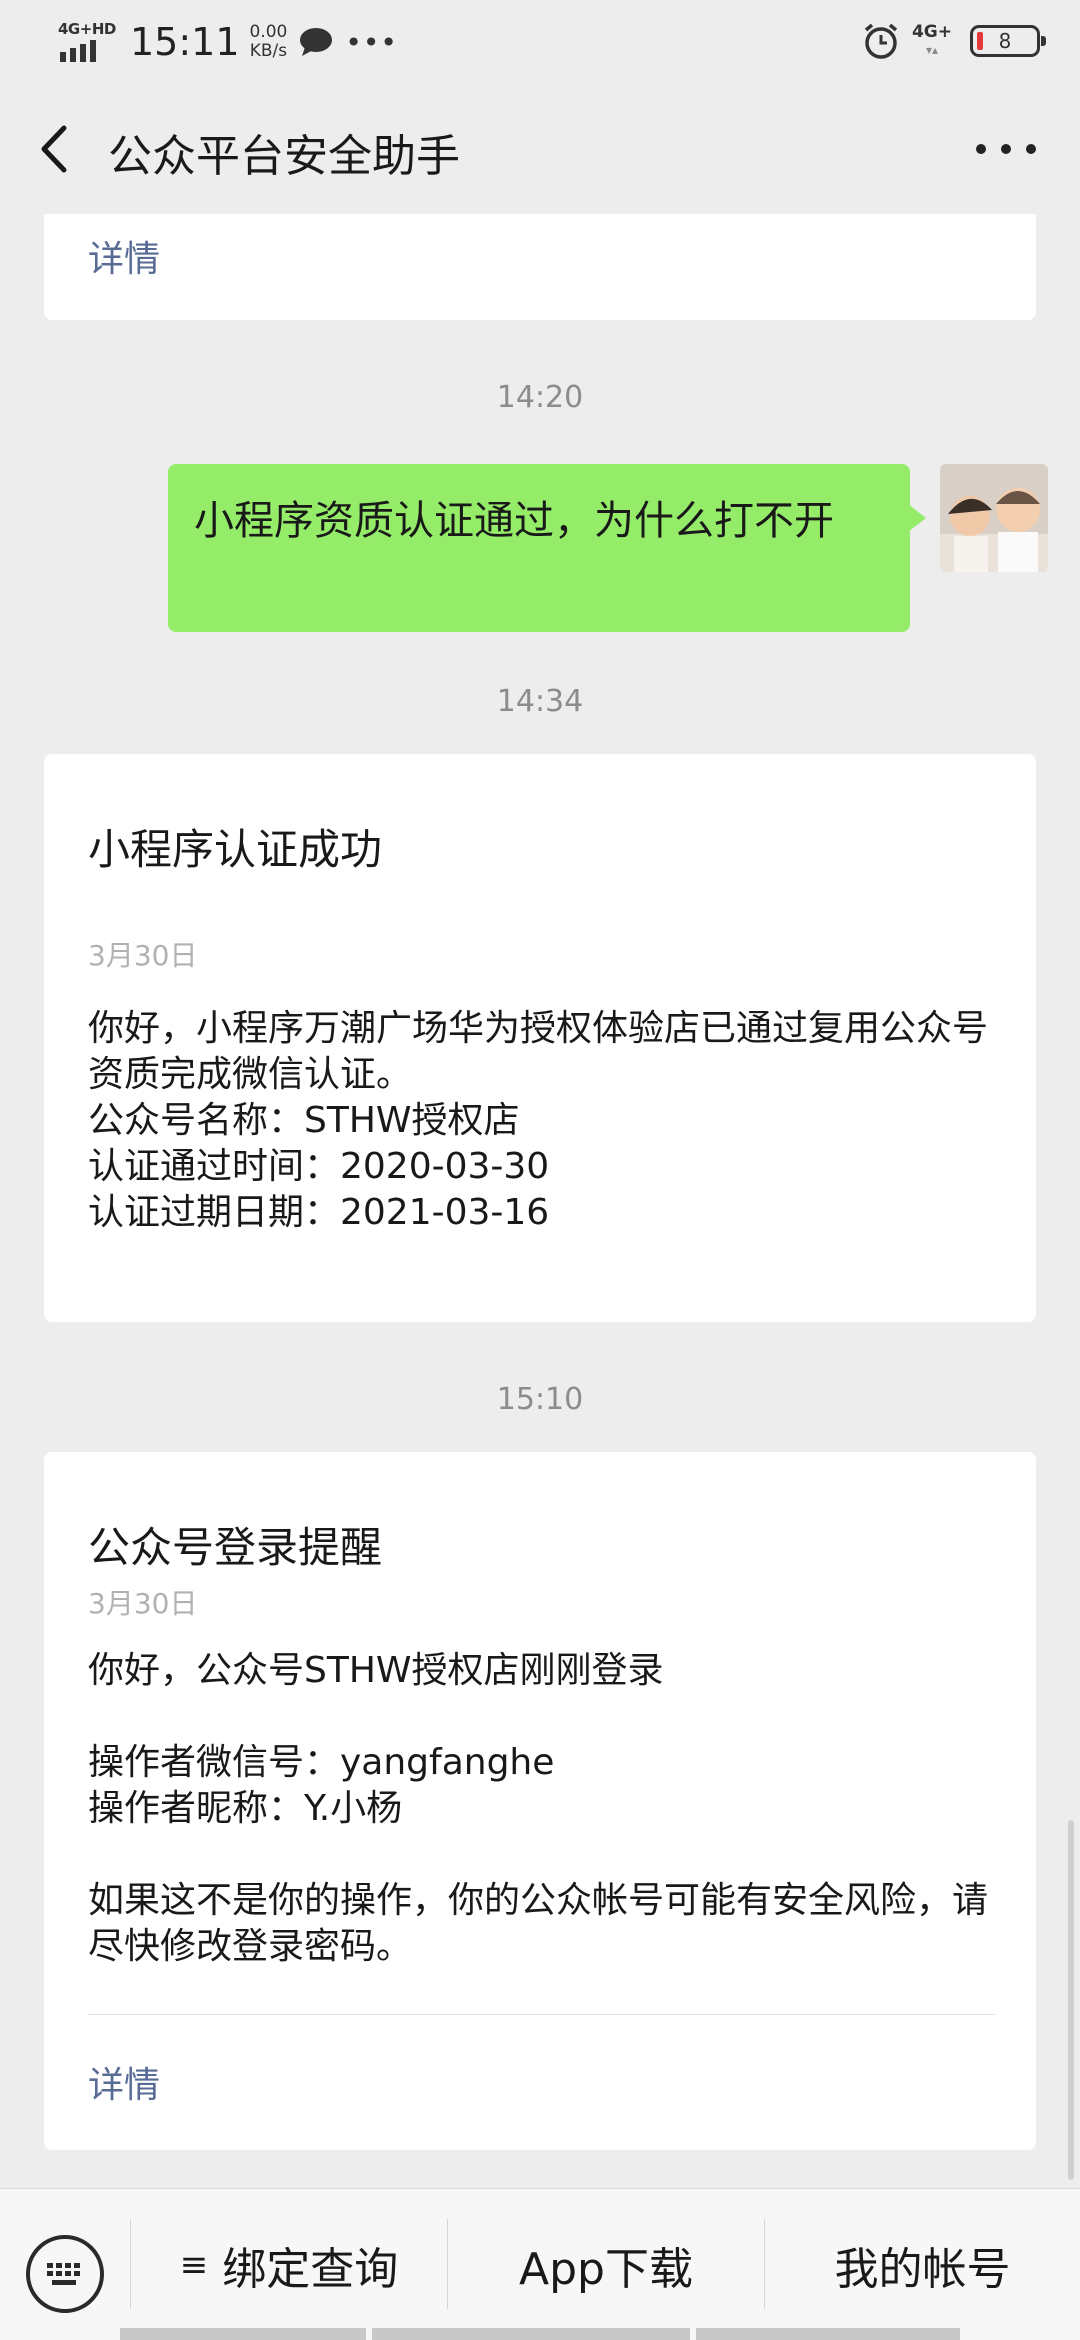 This screenshot has width=1080, height=2340. Describe the element at coordinates (538, 1051) in the screenshot. I see `card-body-text: 你好，小程序万潮广场华为授权体验店已通过复用公众号资质完成微信认证。` at that location.